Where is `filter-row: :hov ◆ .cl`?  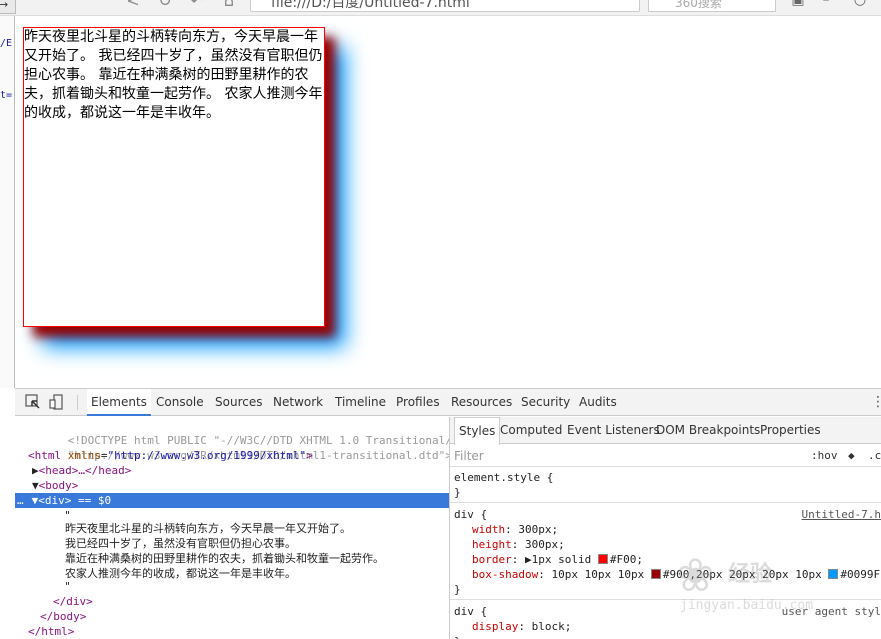 filter-row: :hov ◆ .cl is located at coordinates (665, 456).